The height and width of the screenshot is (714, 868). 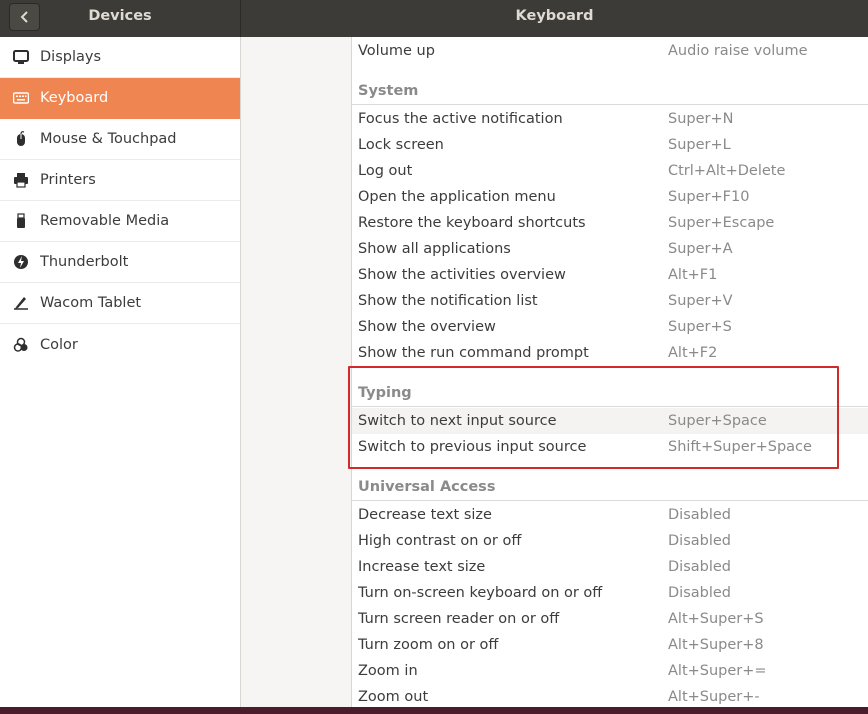 What do you see at coordinates (21, 98) in the screenshot?
I see `keyboard-icon` at bounding box center [21, 98].